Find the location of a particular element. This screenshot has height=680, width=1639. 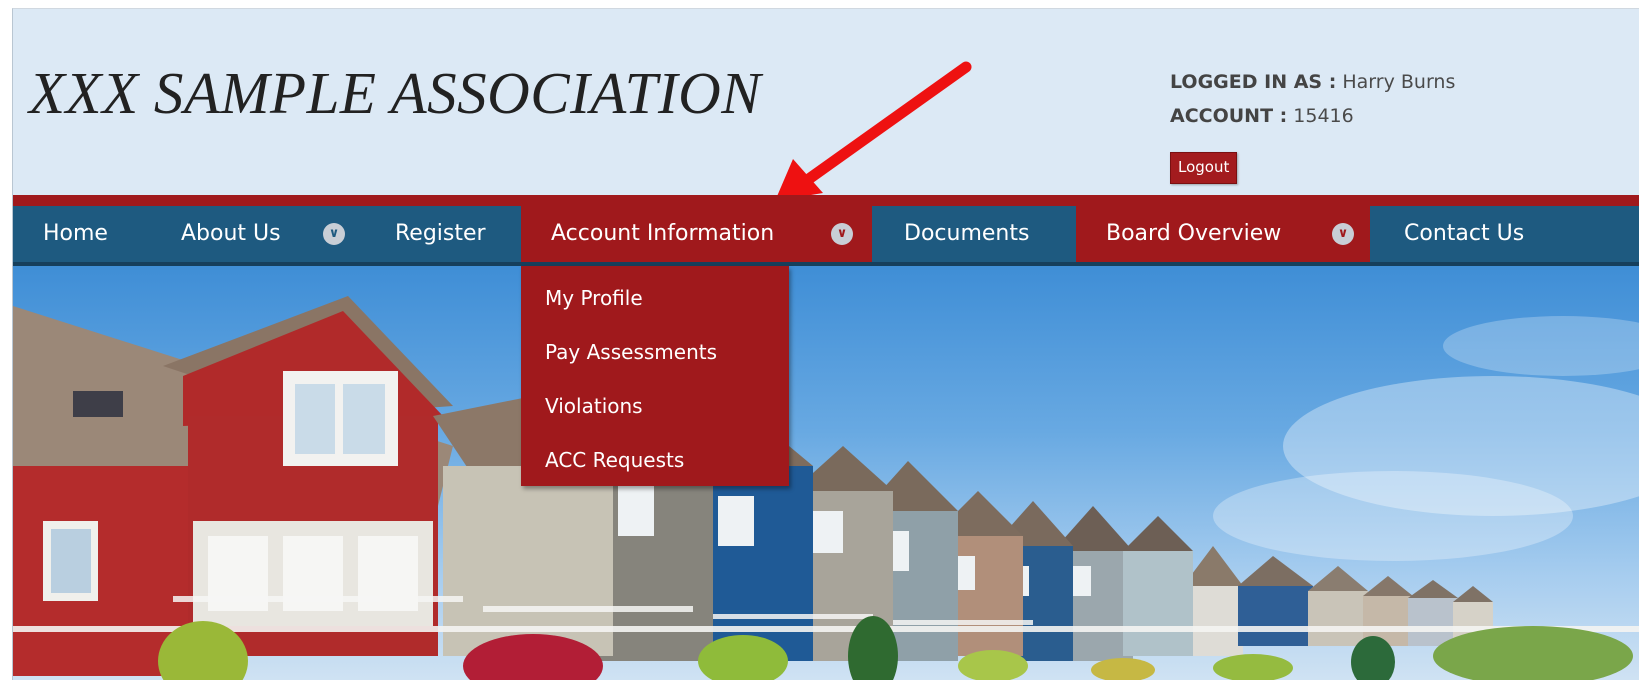

nav-item-label: Contact Us is located at coordinates (1464, 233).